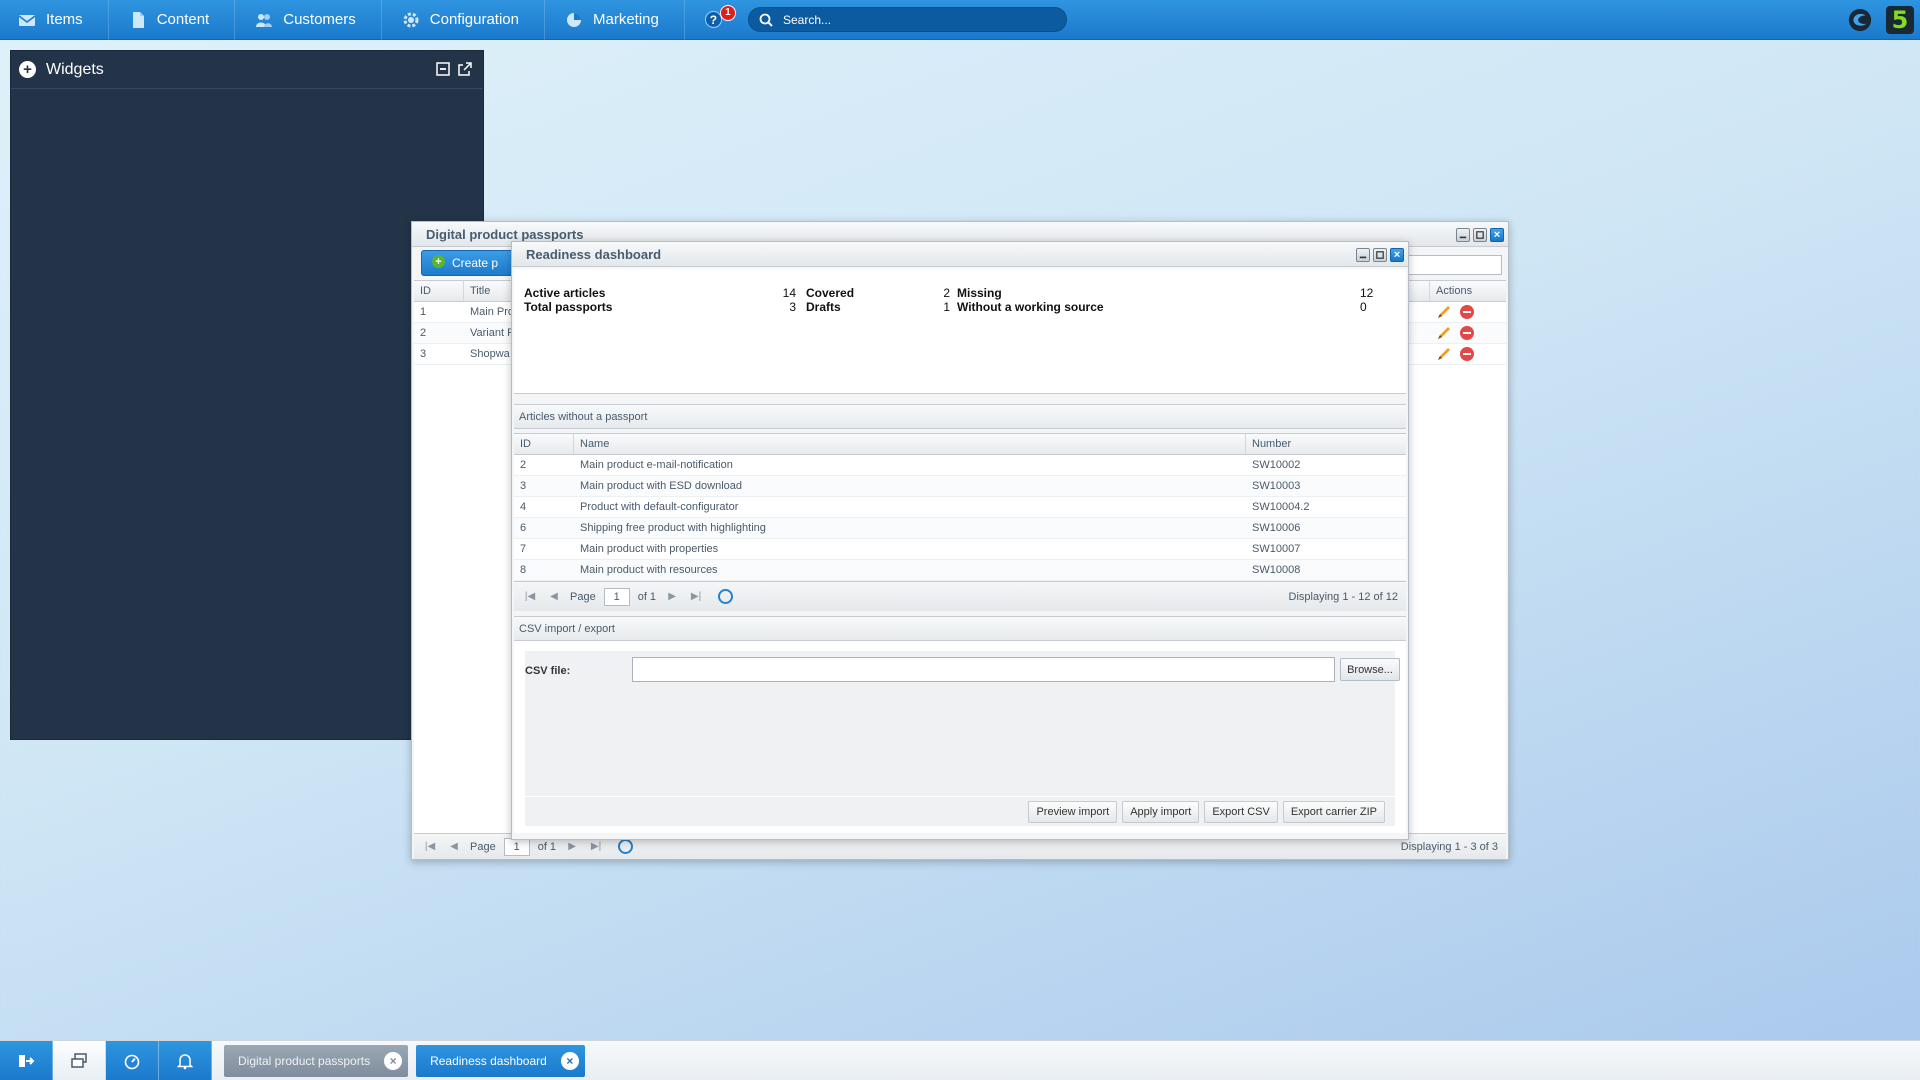 Image resolution: width=1920 pixels, height=1080 pixels. I want to click on active-articles-value: 14, so click(789, 293).